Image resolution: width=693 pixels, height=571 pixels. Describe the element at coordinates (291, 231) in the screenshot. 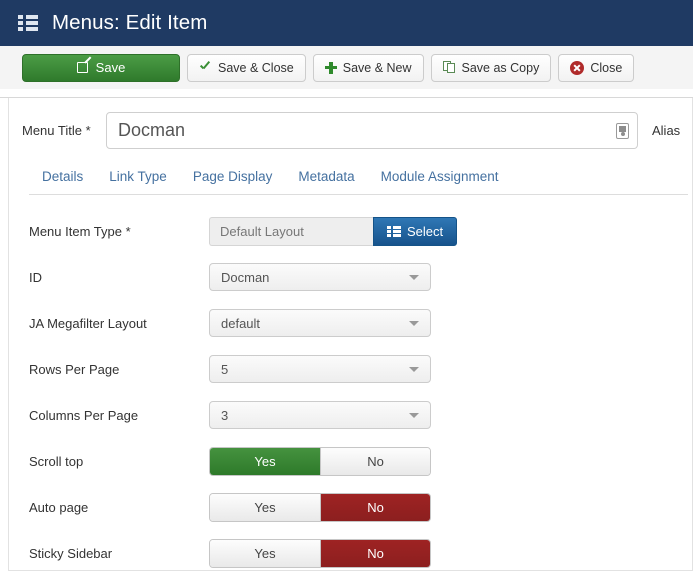

I see `menu-item-type-value: Default Layout` at that location.